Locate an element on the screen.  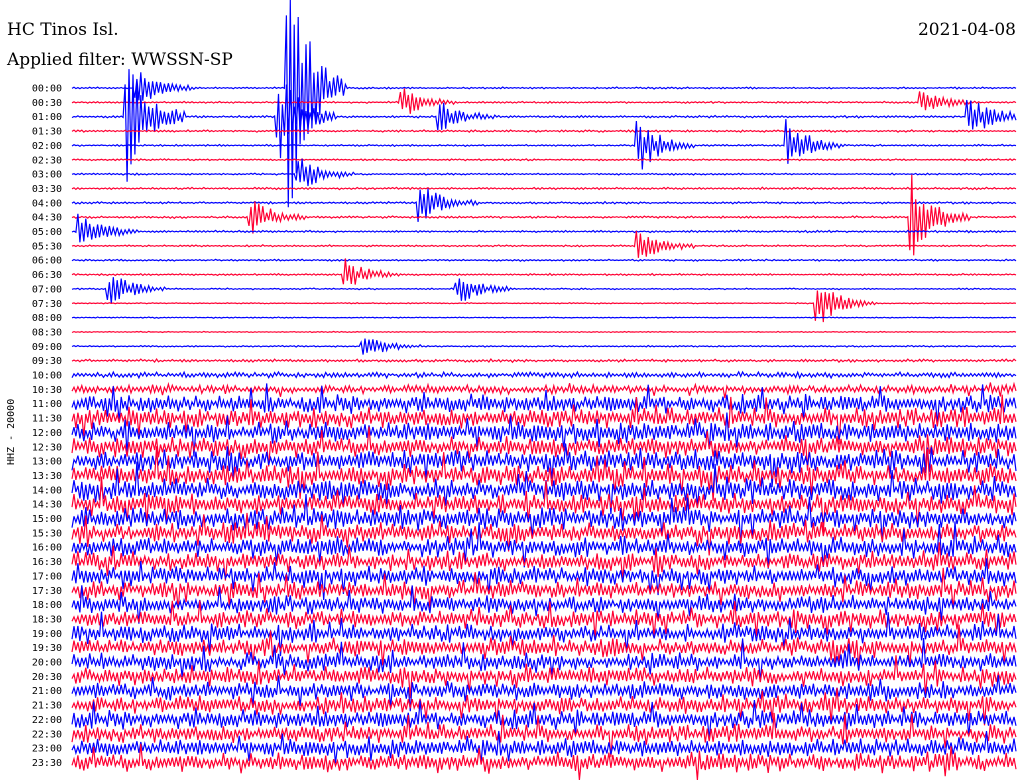
row-time-label: 04:00 is located at coordinates (47, 203).